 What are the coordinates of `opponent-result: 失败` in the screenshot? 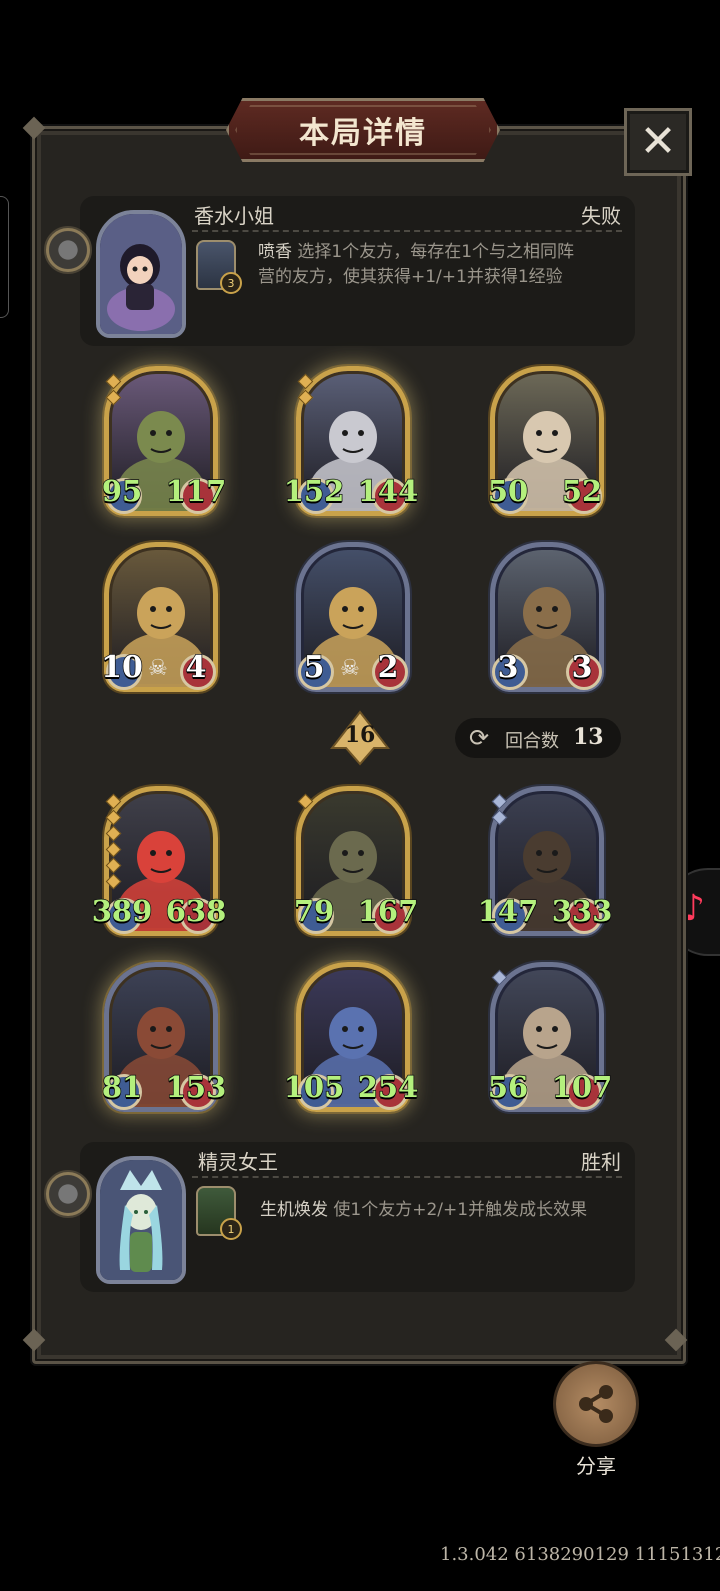 It's located at (601, 216).